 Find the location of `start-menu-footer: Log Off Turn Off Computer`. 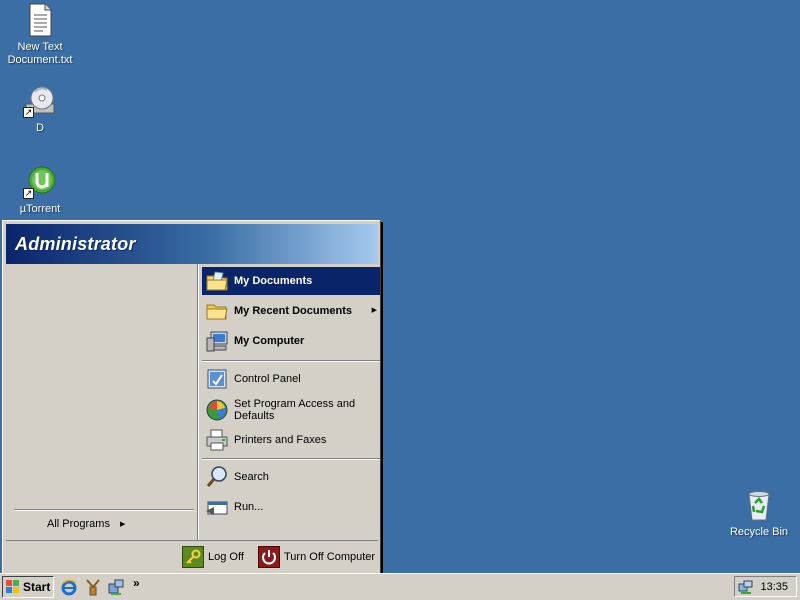

start-menu-footer: Log Off Turn Off Computer is located at coordinates (192, 556).